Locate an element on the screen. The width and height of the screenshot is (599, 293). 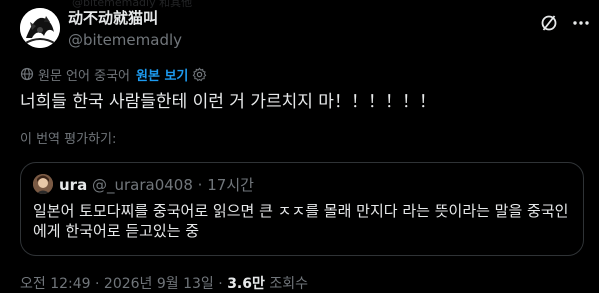
author-display-name: 动不动就猫叫 is located at coordinates (125, 18).